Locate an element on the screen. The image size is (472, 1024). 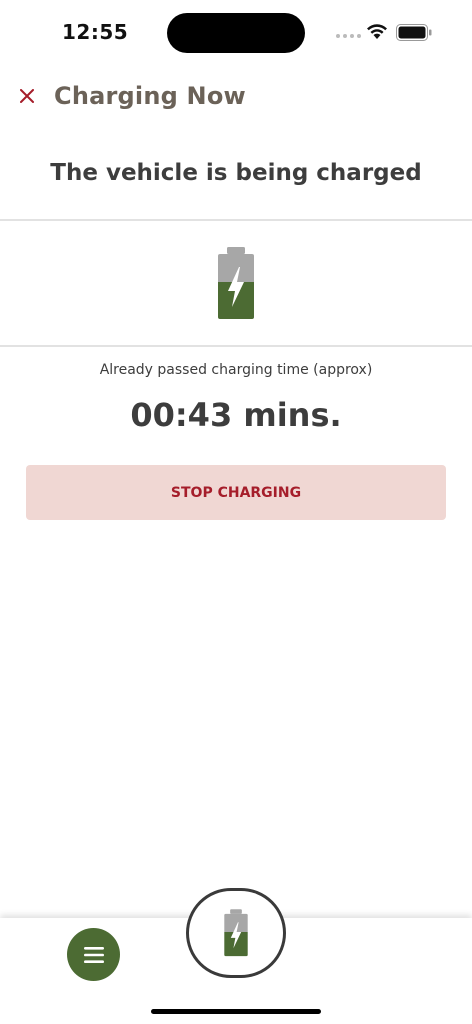
menu-button is located at coordinates (93, 954).